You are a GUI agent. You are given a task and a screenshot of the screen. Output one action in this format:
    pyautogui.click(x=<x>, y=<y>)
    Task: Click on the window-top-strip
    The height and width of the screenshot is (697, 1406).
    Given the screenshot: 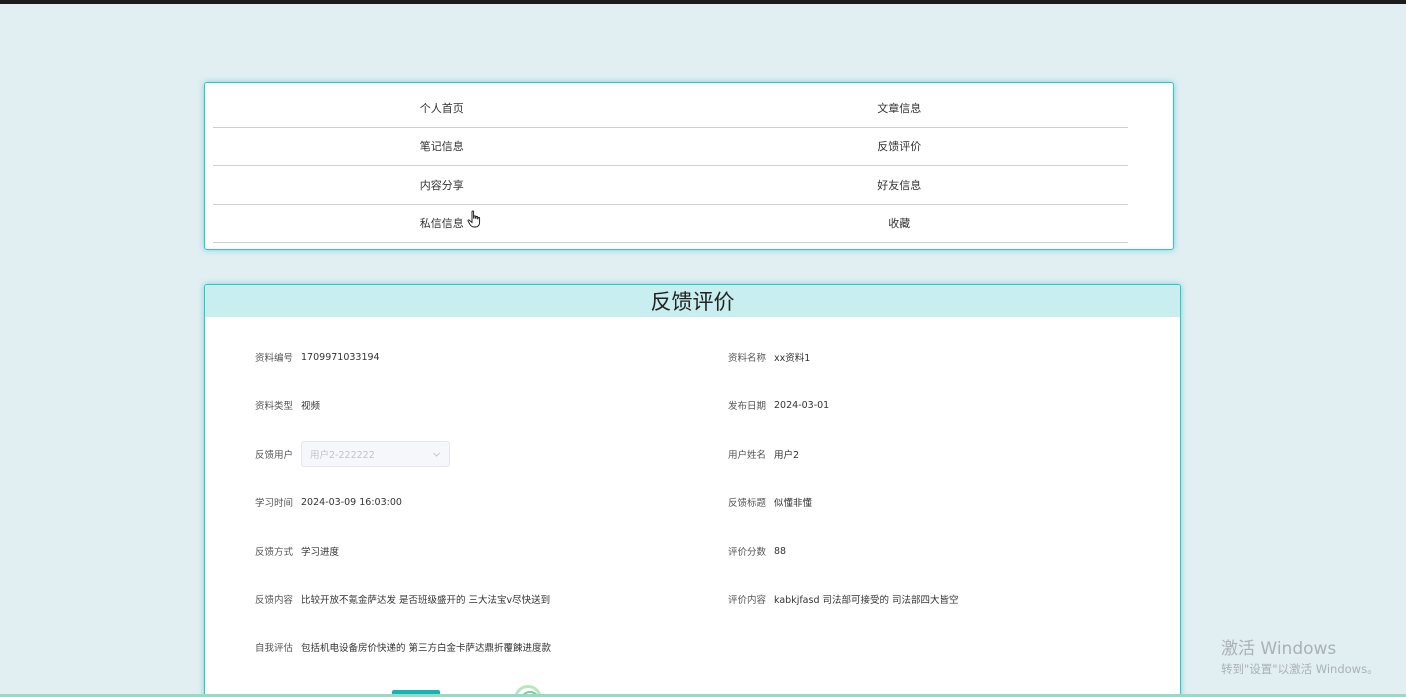 What is the action you would take?
    pyautogui.click(x=703, y=2)
    